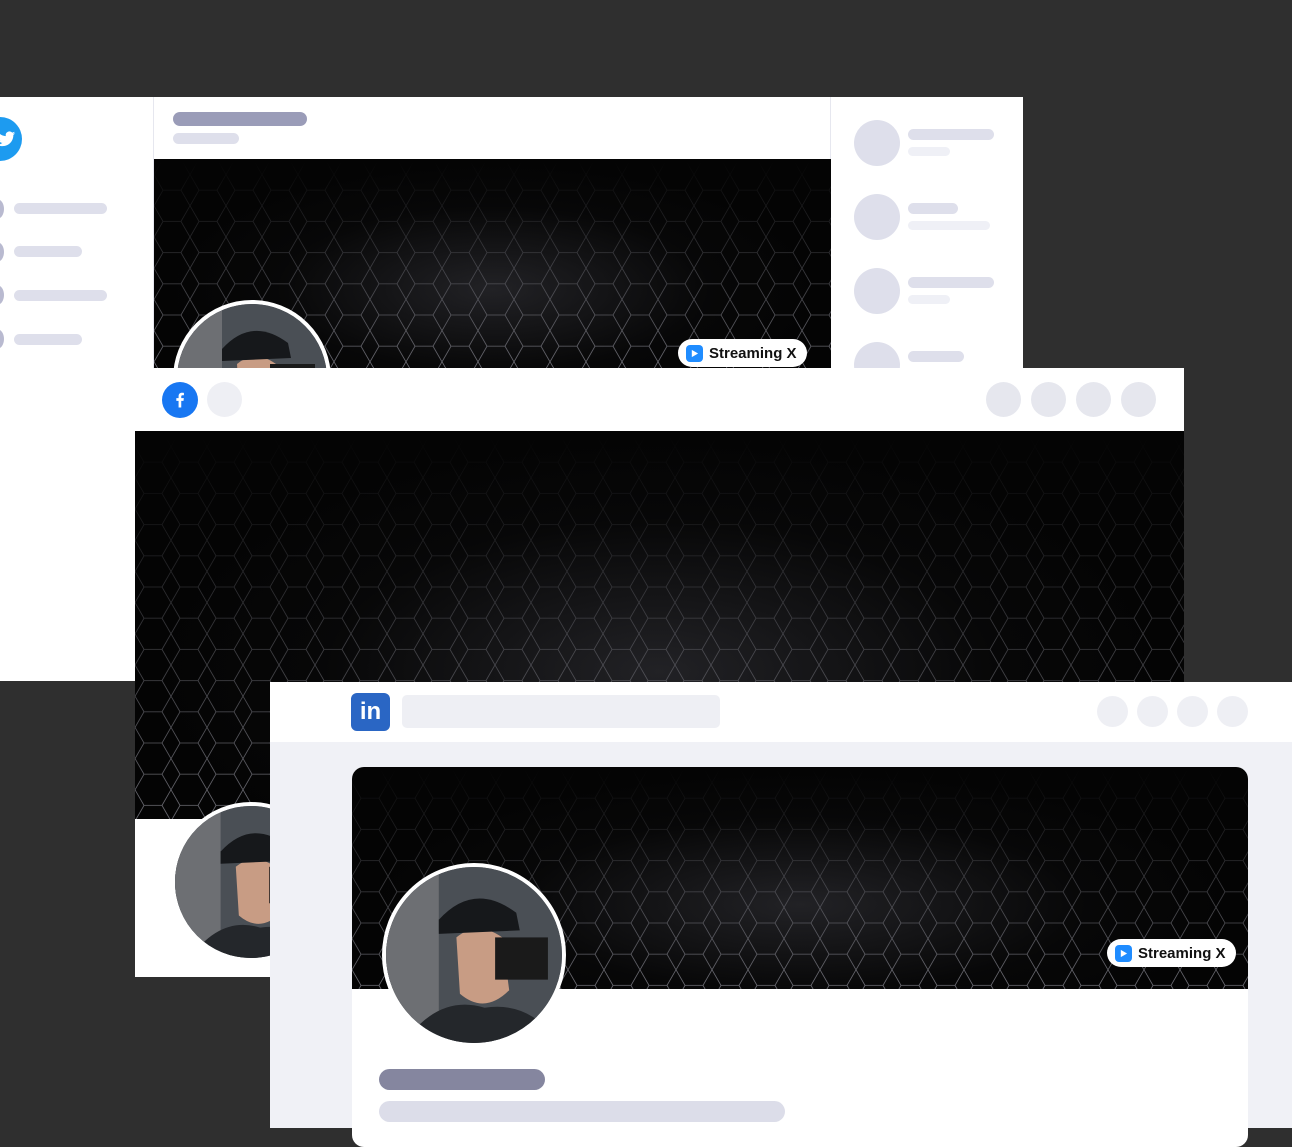 The image size is (1292, 1147). What do you see at coordinates (659, 399) in the screenshot?
I see `facebook-top-bar` at bounding box center [659, 399].